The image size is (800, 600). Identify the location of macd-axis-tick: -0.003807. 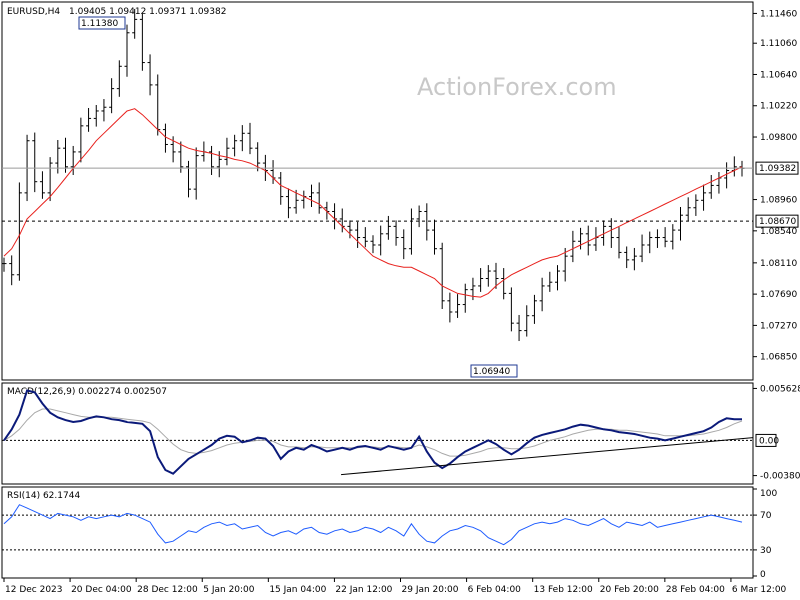
(780, 477).